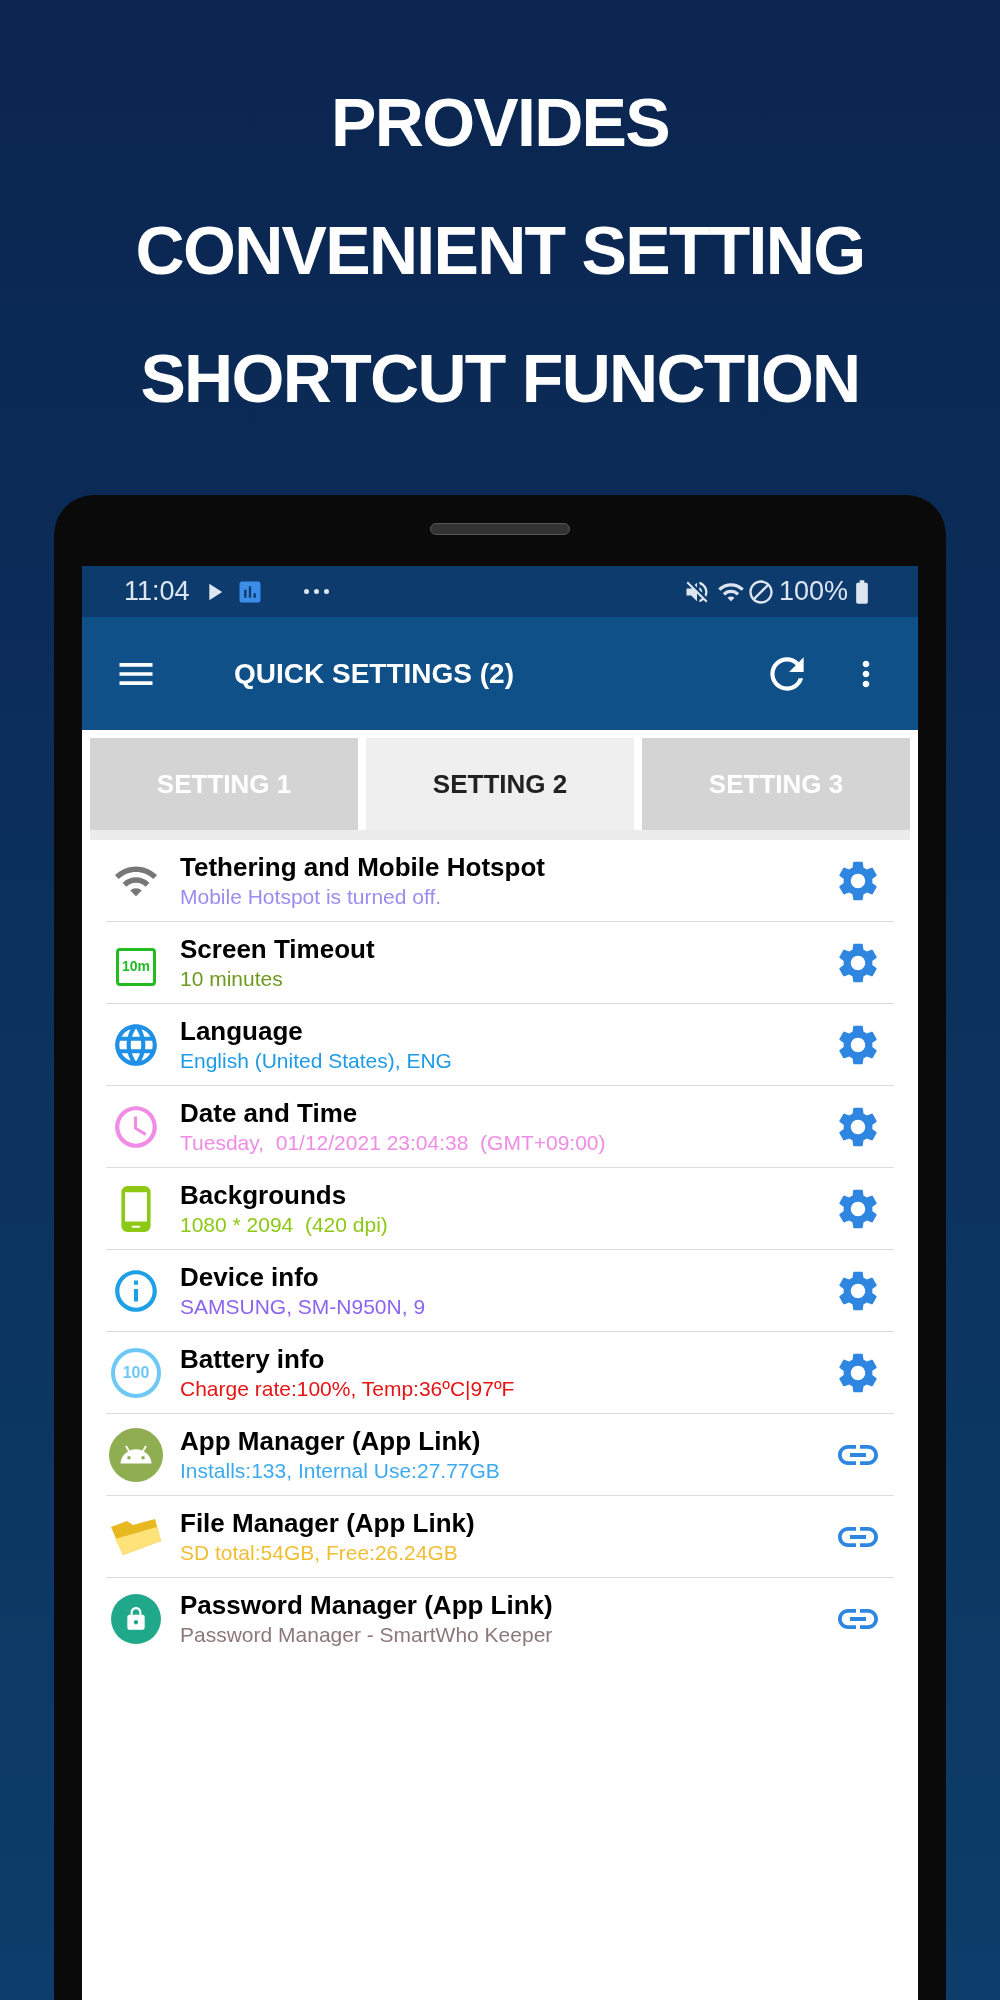 Image resolution: width=1000 pixels, height=2000 pixels. I want to click on android-icon, so click(136, 1454).